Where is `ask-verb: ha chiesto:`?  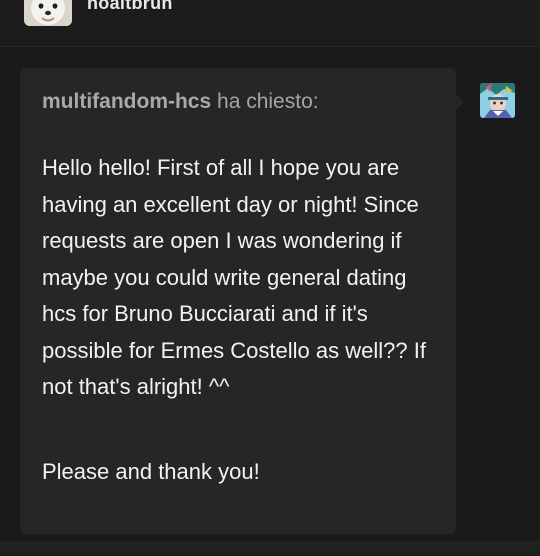
ask-verb: ha chiesto: is located at coordinates (268, 101).